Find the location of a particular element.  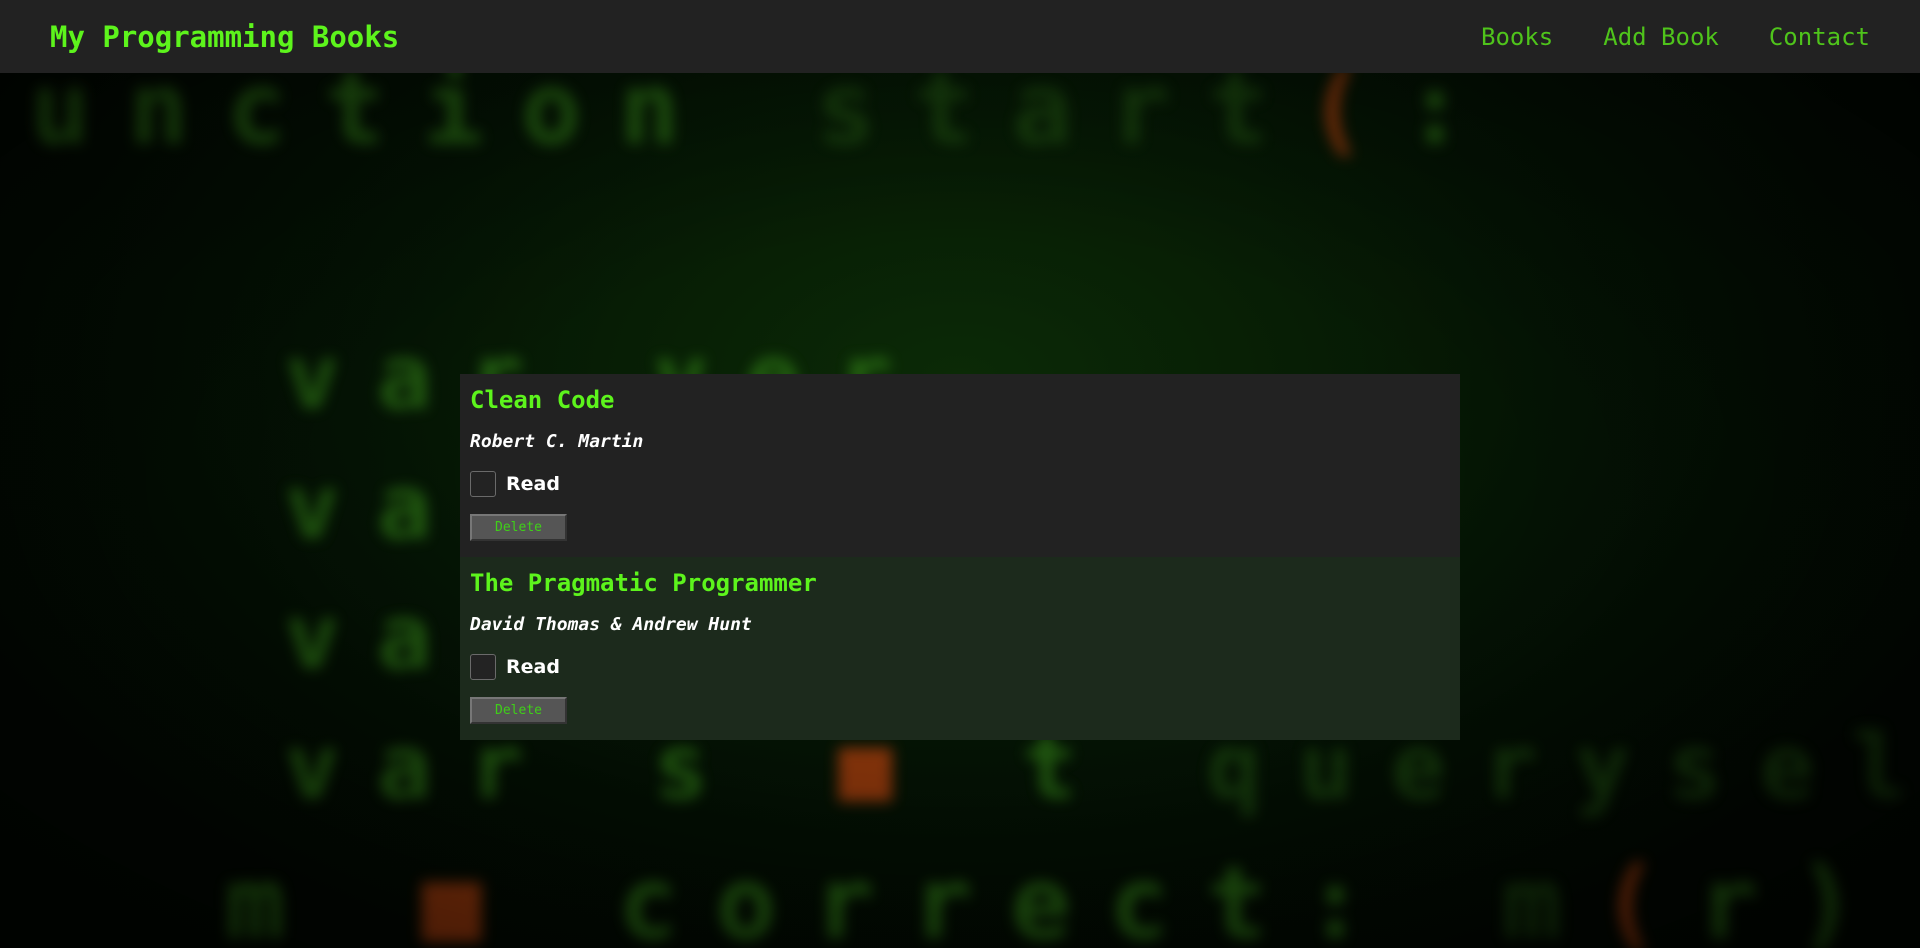

nav-link-books: Books is located at coordinates (1517, 37).